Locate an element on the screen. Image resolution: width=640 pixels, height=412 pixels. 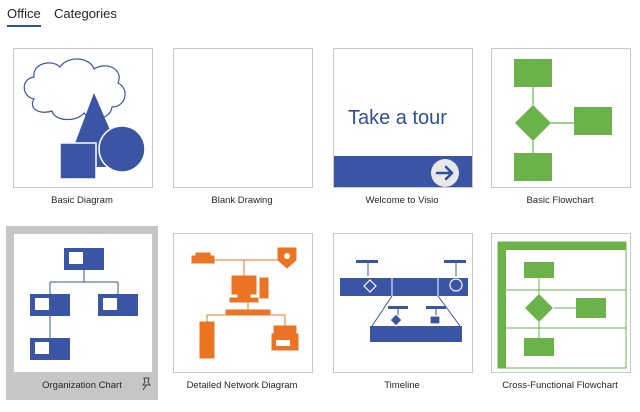
template-detailed-network-diagram: Detailed Network Diagram is located at coordinates (242, 313).